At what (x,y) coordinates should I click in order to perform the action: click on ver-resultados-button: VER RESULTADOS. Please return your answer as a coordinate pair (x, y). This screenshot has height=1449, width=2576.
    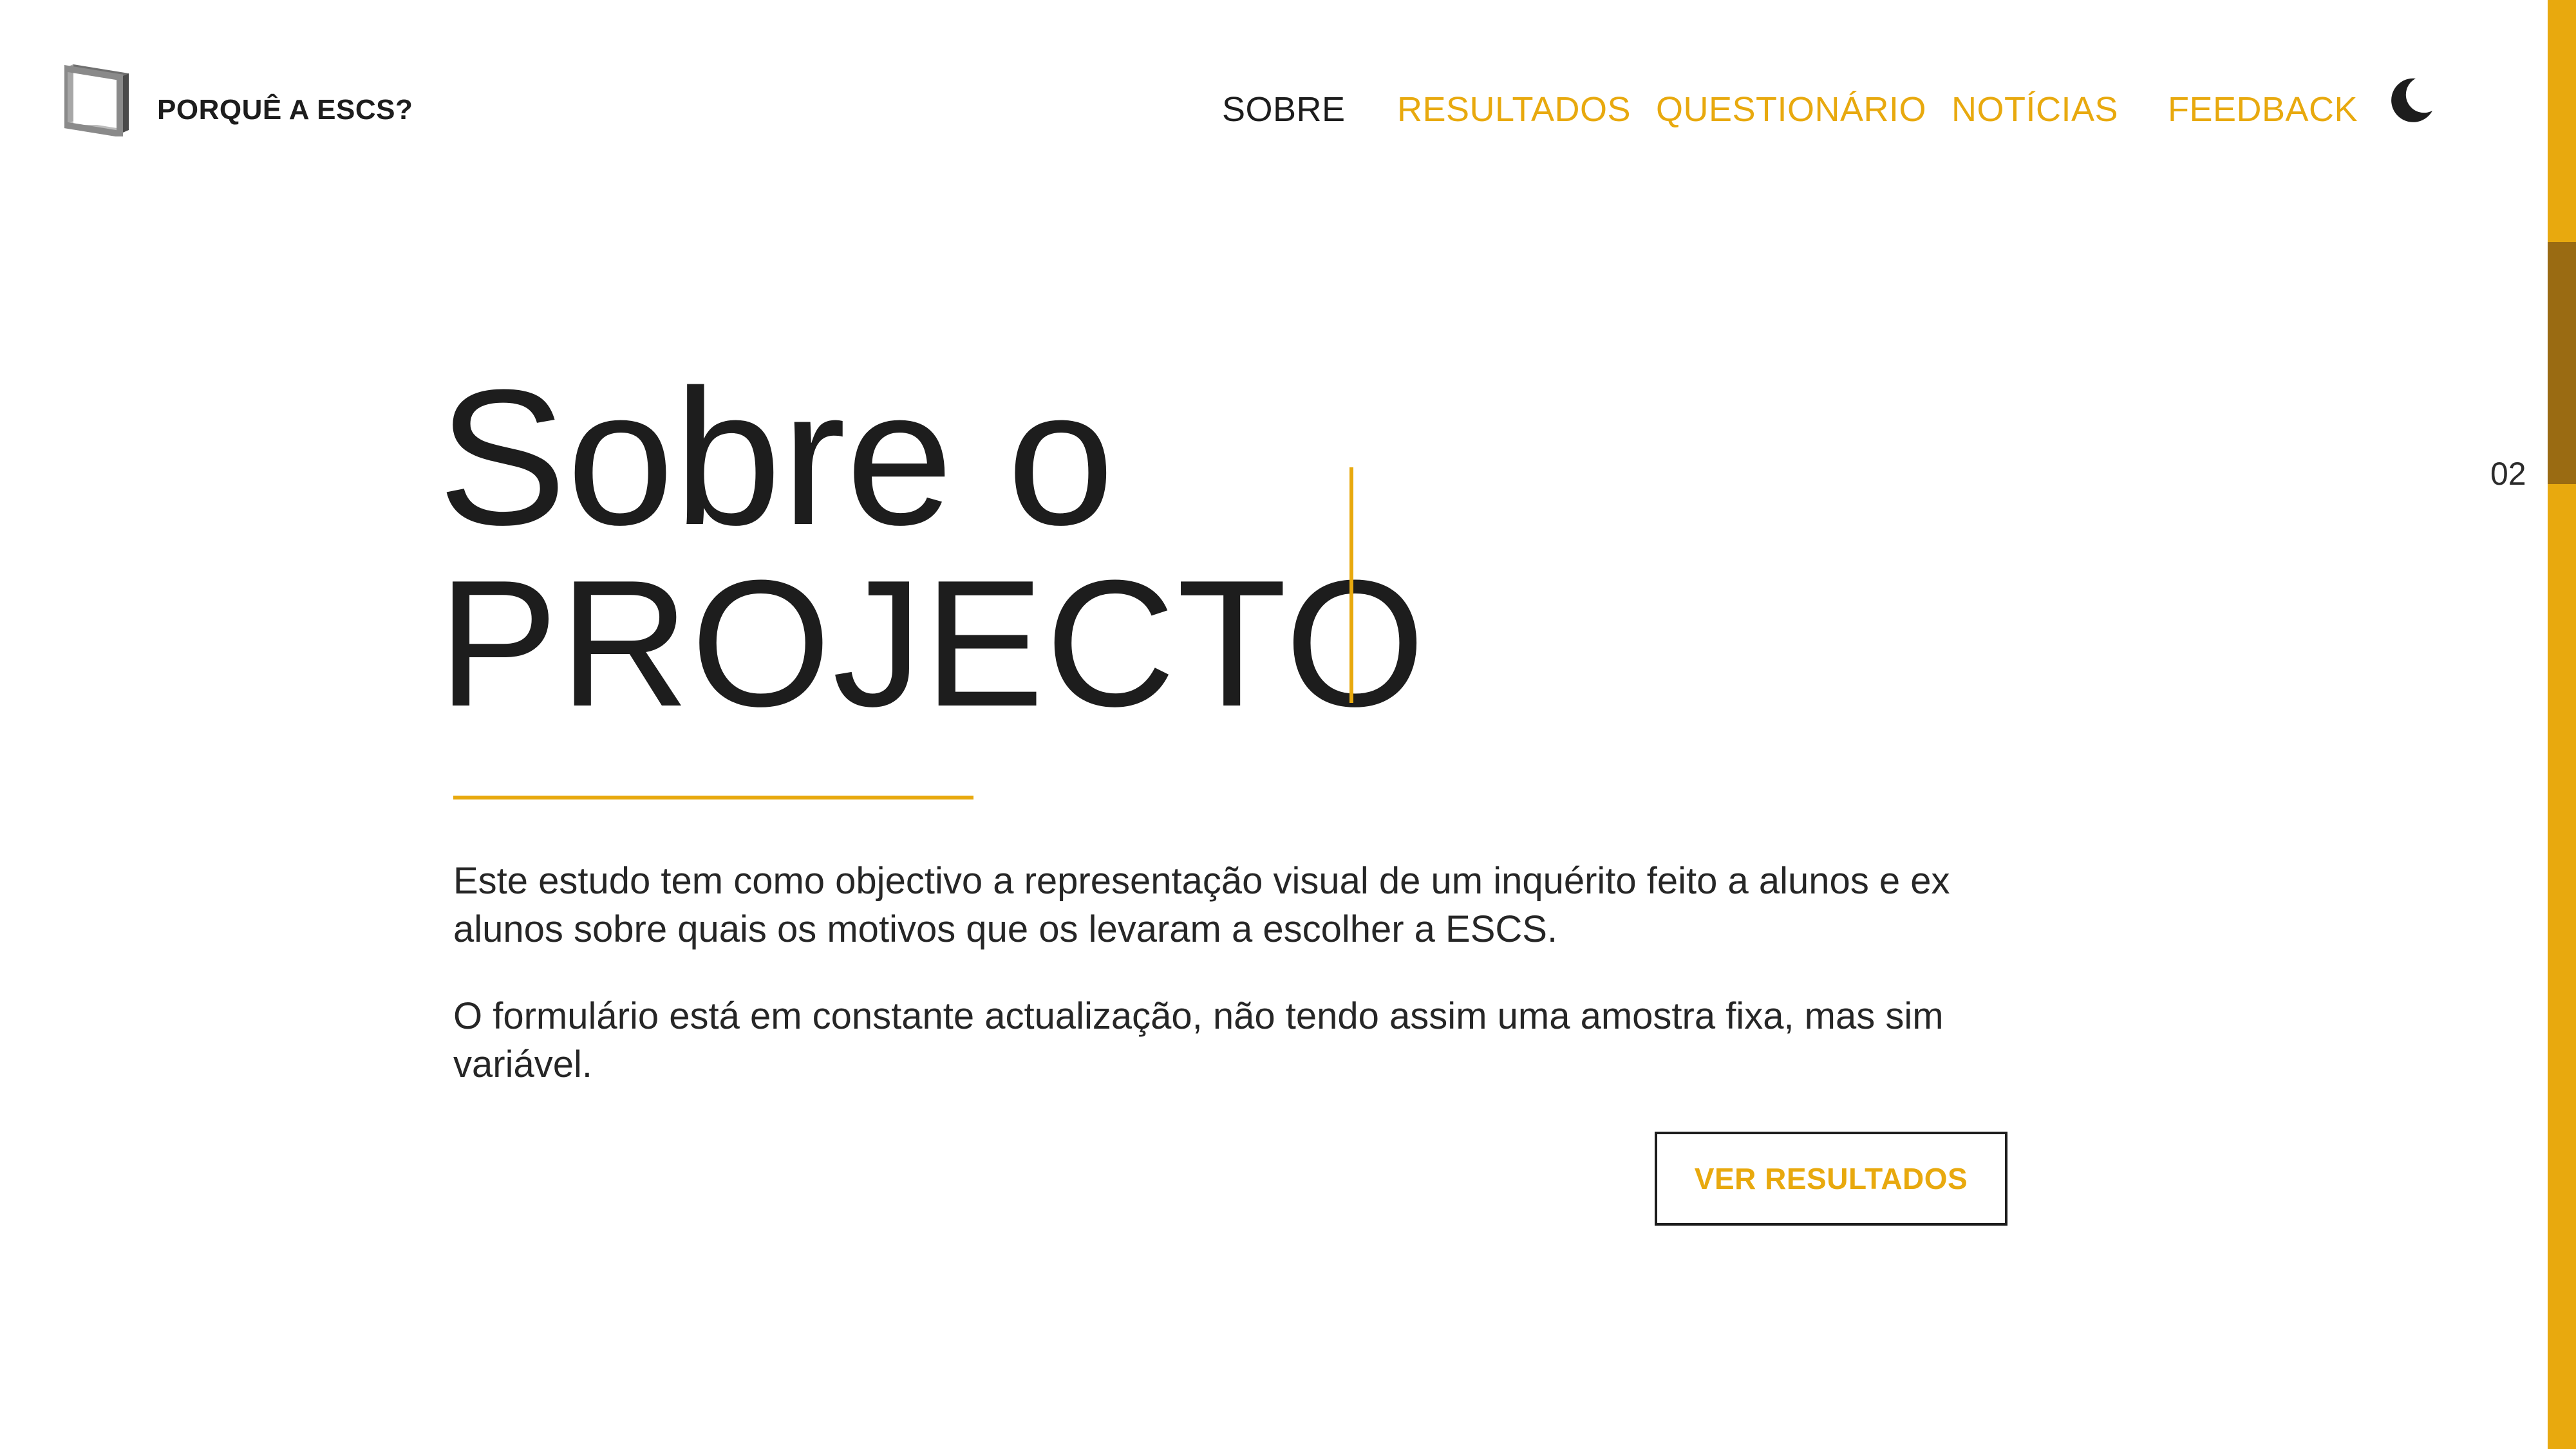
    Looking at the image, I should click on (1831, 1179).